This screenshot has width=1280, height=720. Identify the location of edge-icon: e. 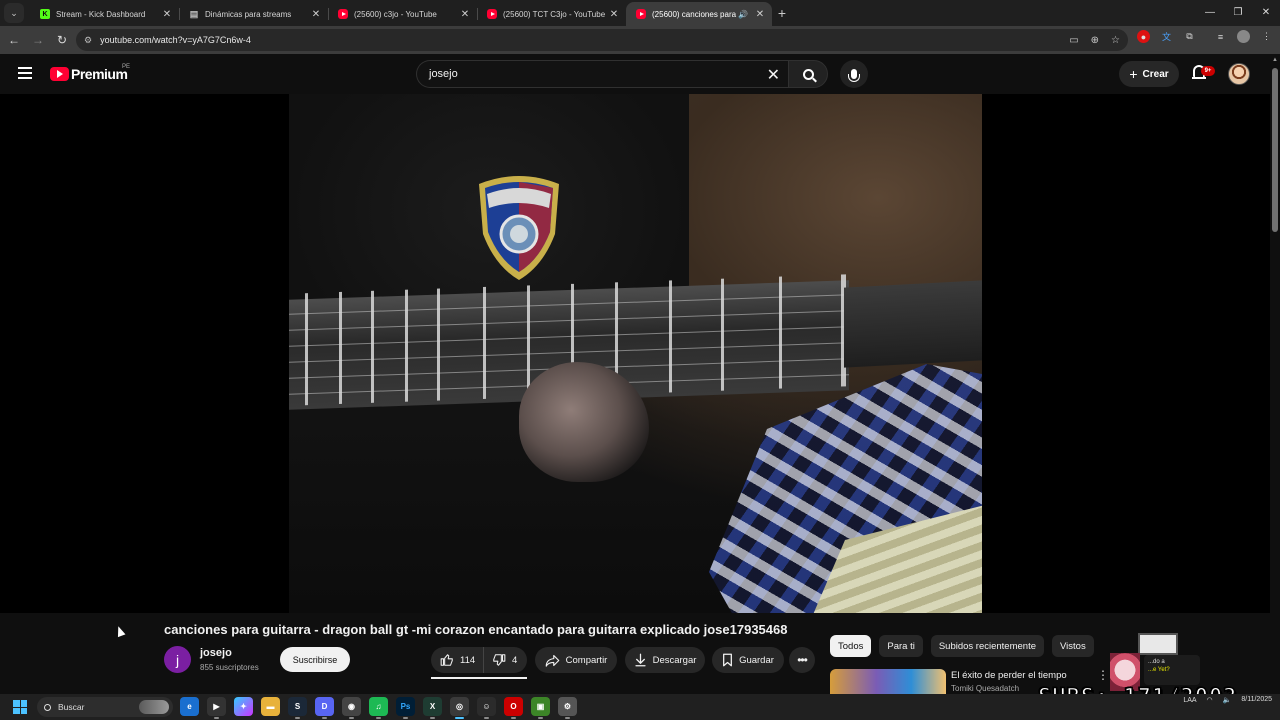
(189, 706).